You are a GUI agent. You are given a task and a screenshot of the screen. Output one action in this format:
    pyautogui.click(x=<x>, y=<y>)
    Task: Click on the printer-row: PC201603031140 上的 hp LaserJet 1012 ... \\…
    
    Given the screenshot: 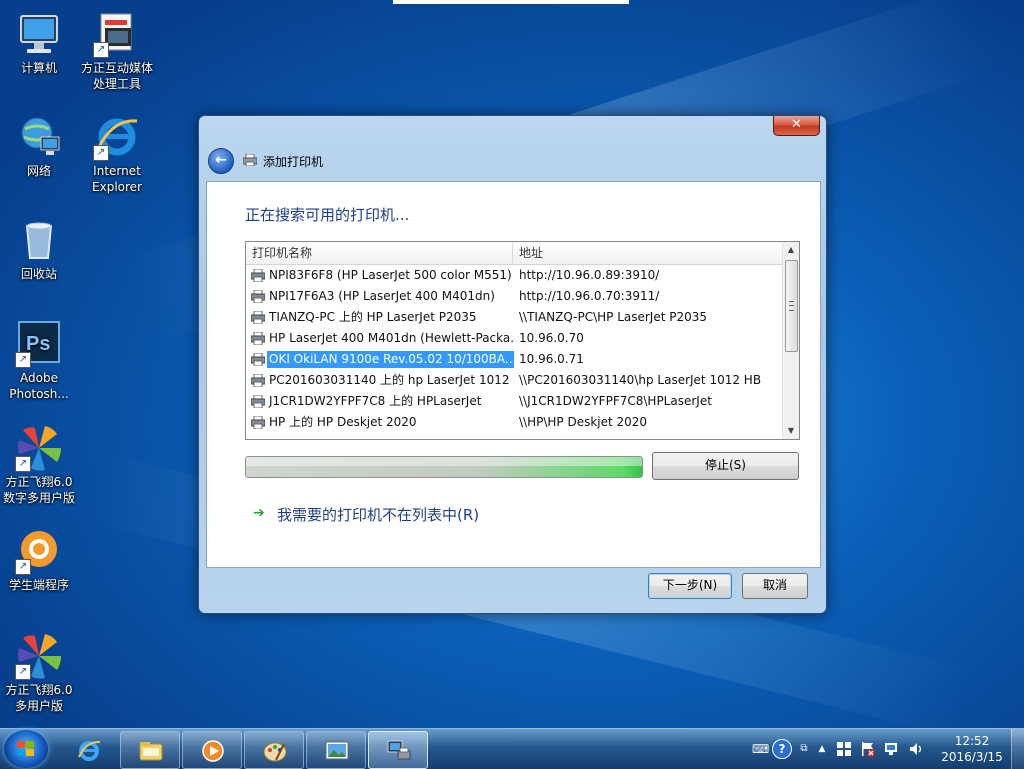 What is the action you would take?
    pyautogui.click(x=514, y=380)
    